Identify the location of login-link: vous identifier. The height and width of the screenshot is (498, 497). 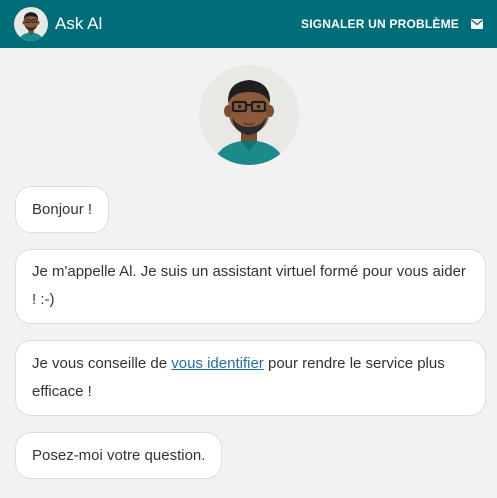
(217, 363).